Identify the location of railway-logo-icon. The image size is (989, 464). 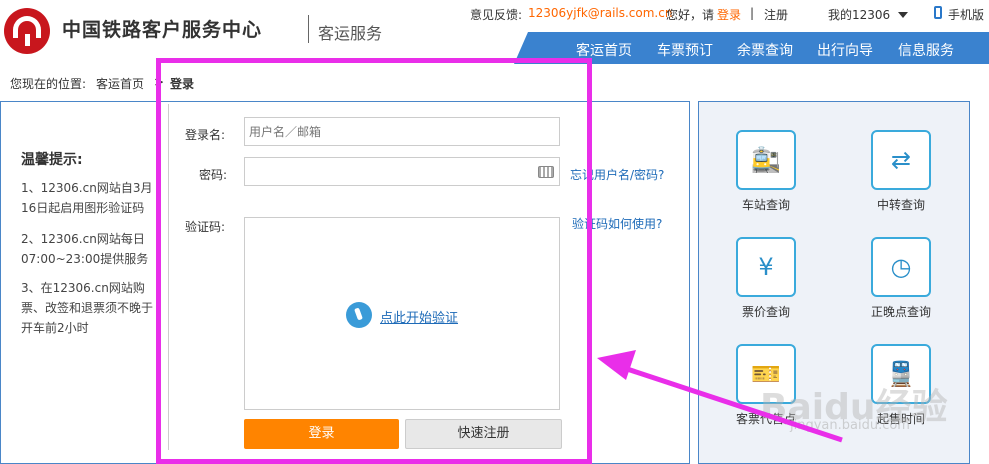
(27, 31).